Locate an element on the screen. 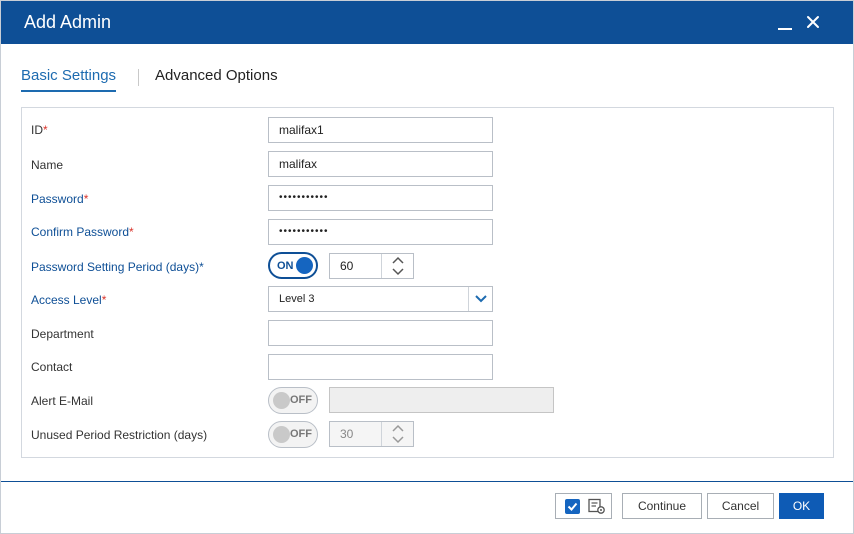 This screenshot has height=534, width=854. access-level-value: Level 3 is located at coordinates (297, 299).